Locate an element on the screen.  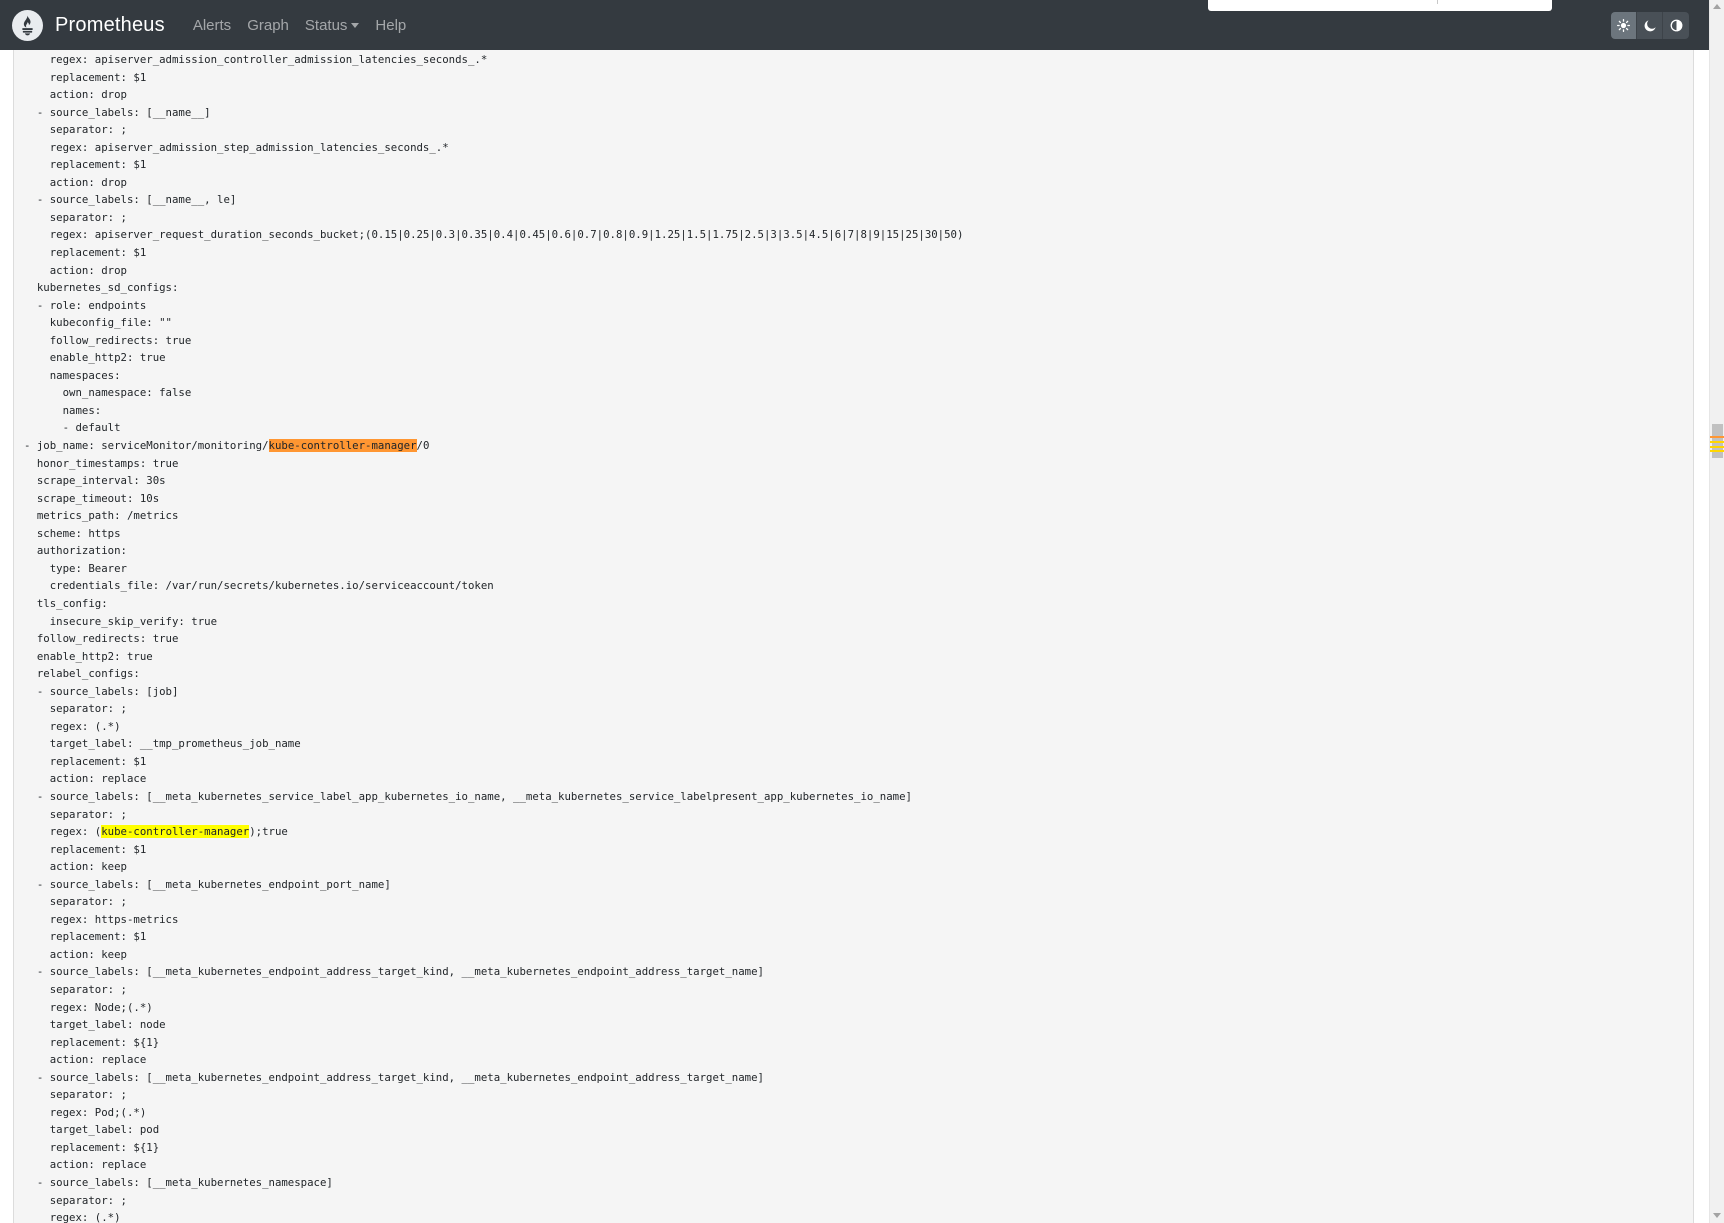
config-line: authorization: is located at coordinates (75, 551).